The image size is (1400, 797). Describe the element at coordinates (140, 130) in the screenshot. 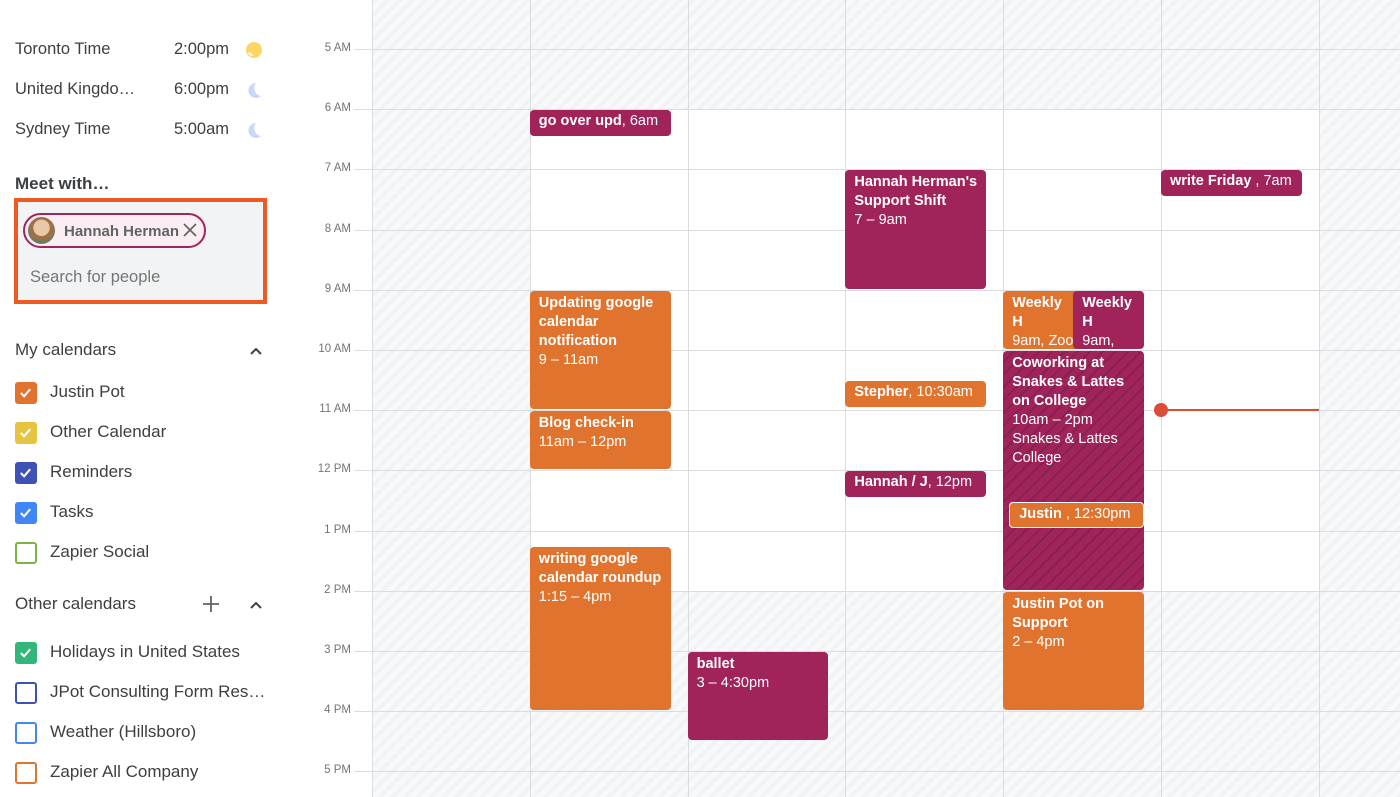

I see `time-zone-row: Sydney Time 5:00am` at that location.